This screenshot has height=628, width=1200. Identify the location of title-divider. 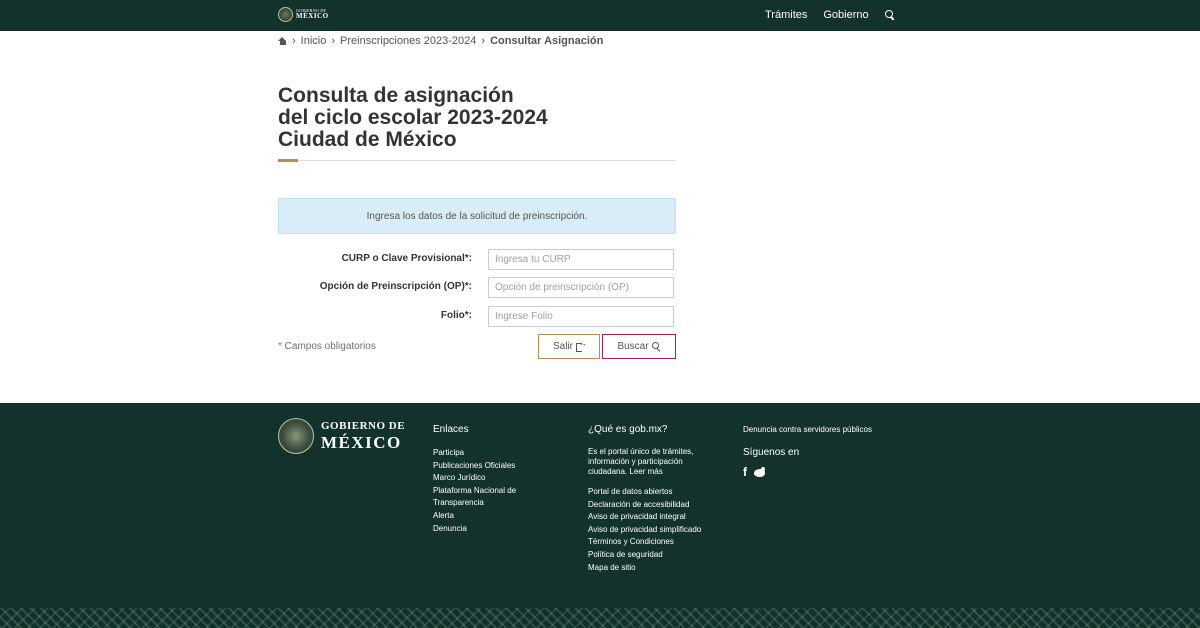
(477, 160).